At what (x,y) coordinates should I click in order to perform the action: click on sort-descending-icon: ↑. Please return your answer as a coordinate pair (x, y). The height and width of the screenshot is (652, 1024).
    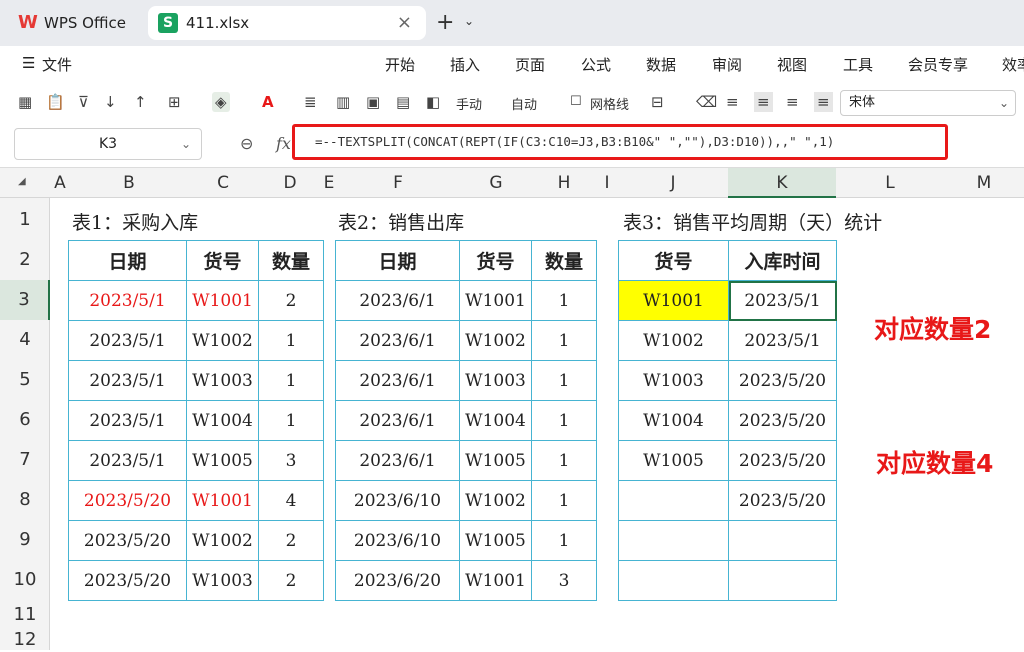
    Looking at the image, I should click on (140, 102).